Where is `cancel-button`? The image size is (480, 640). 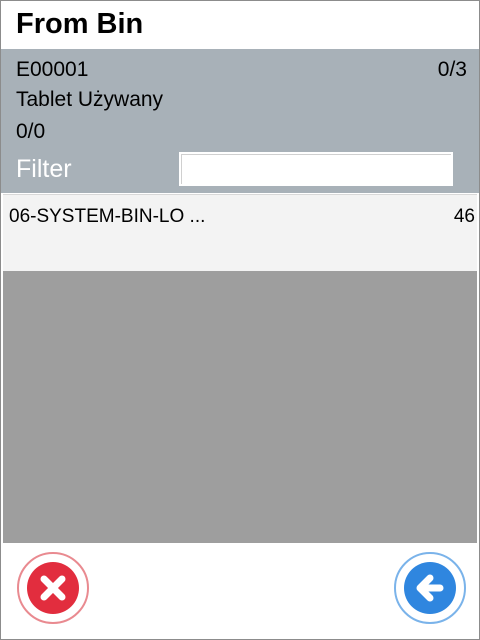
cancel-button is located at coordinates (53, 588).